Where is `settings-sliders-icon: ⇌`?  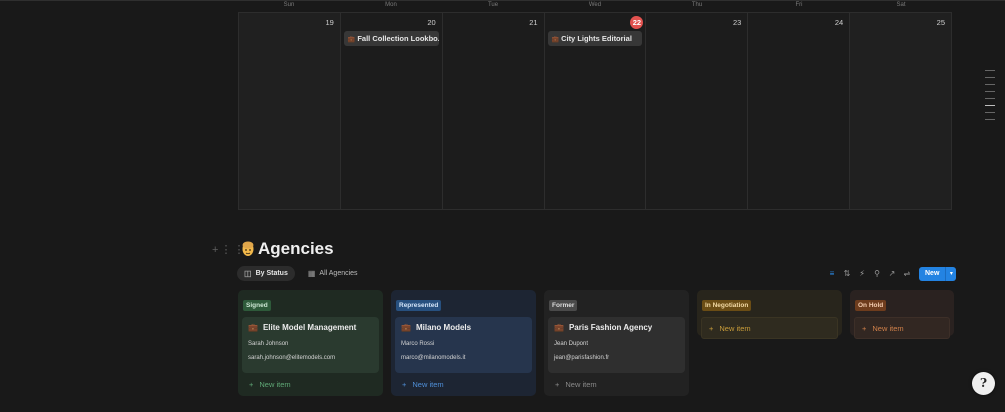
settings-sliders-icon: ⇌ is located at coordinates (907, 274).